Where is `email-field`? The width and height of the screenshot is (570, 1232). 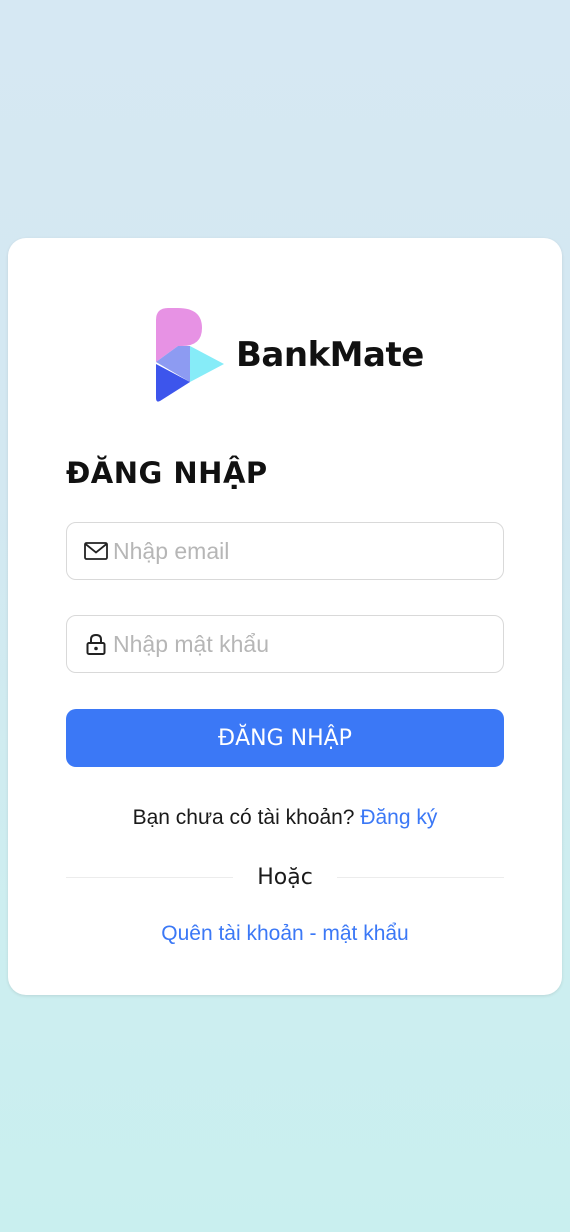 email-field is located at coordinates (285, 551).